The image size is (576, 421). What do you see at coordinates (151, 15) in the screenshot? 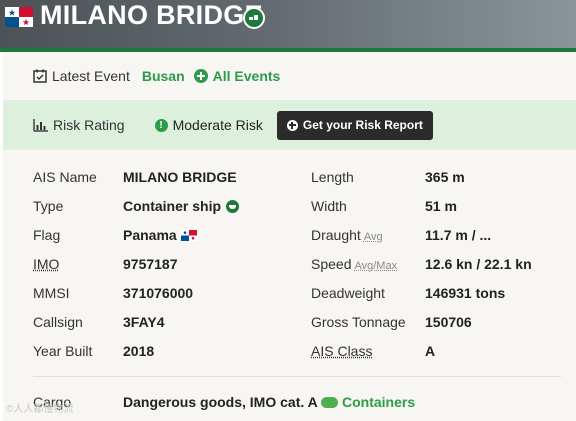
I see `vessel-title: MILANO BRIDGE` at bounding box center [151, 15].